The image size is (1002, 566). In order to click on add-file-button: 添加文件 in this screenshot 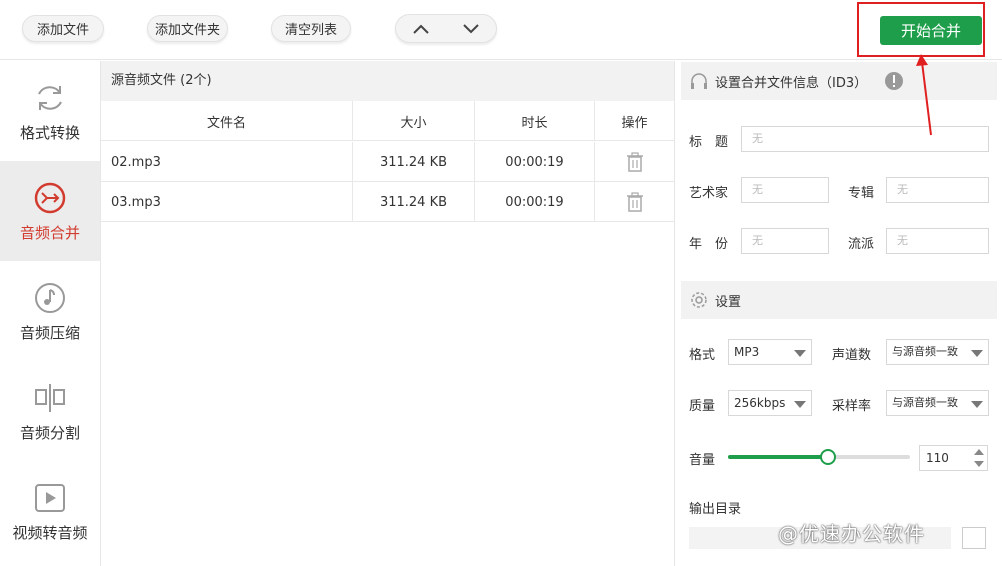, I will do `click(63, 28)`.